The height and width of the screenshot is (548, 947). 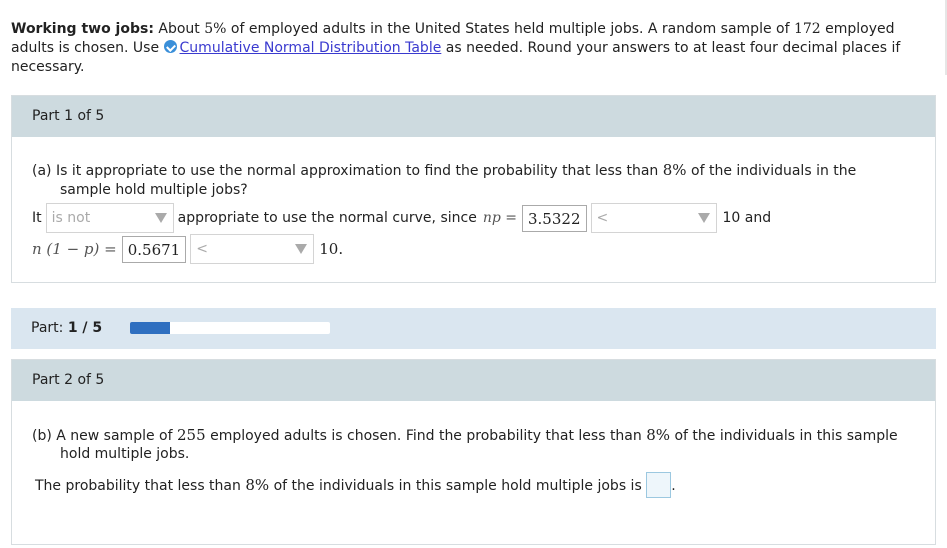 What do you see at coordinates (230, 328) in the screenshot?
I see `progress-track` at bounding box center [230, 328].